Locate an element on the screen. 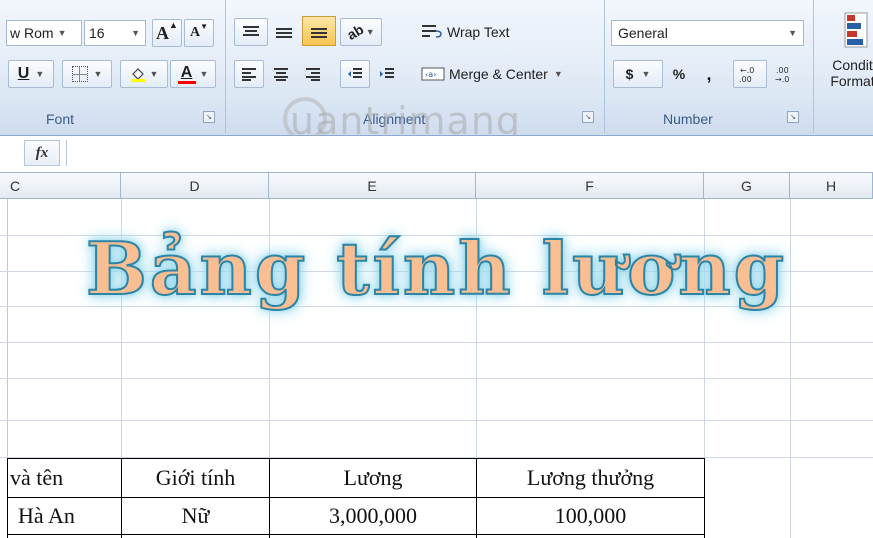 The height and width of the screenshot is (538, 873). decrease-decimal-button: .00 →.0 is located at coordinates (786, 74).